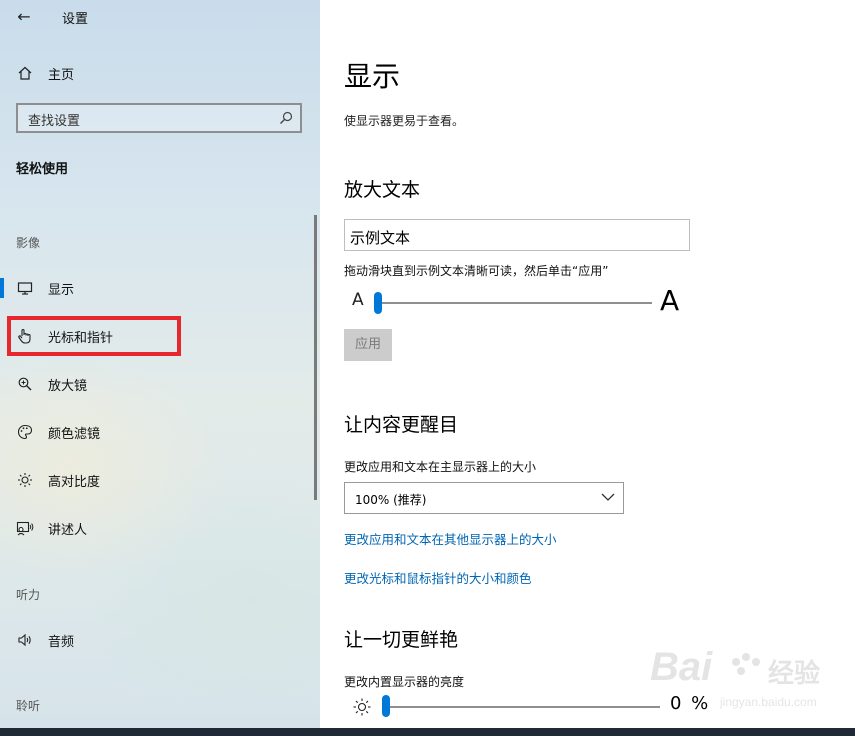 This screenshot has height=736, width=855. What do you see at coordinates (794, 673) in the screenshot?
I see `svg-text: 经验` at bounding box center [794, 673].